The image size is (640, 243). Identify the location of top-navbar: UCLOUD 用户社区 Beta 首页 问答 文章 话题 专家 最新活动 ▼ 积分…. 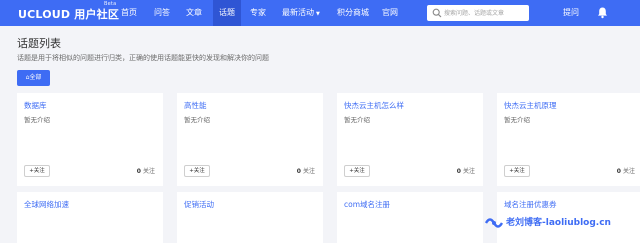
(320, 13).